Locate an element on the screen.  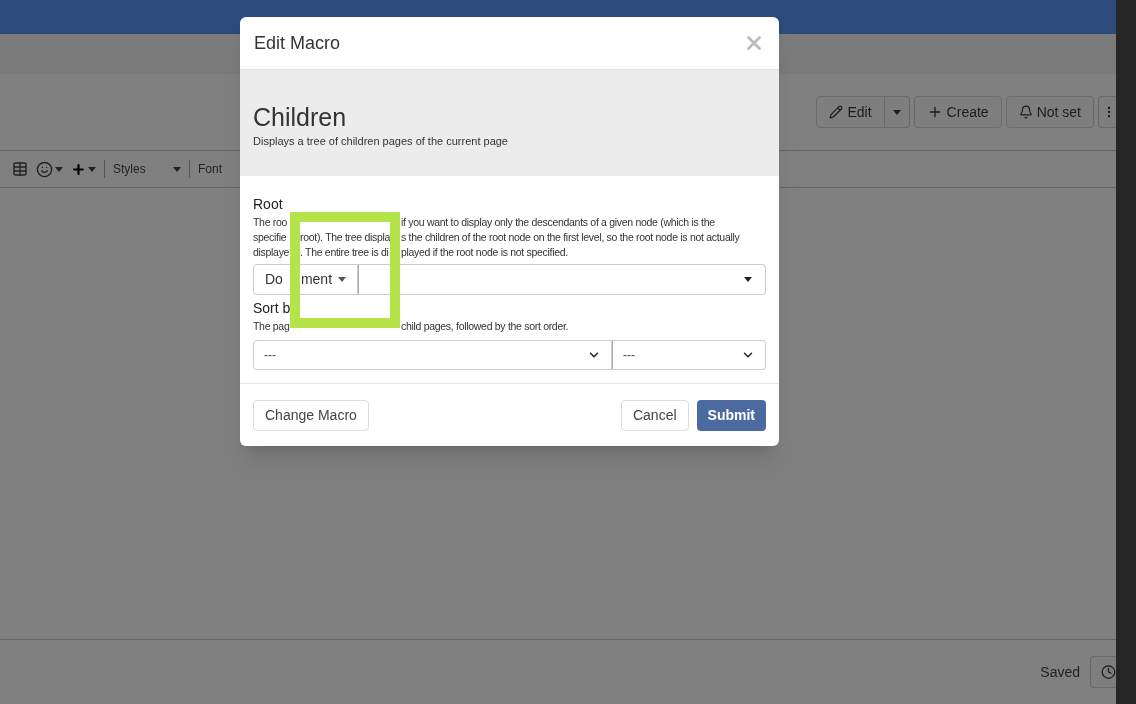
macro-name: Children is located at coordinates (300, 117).